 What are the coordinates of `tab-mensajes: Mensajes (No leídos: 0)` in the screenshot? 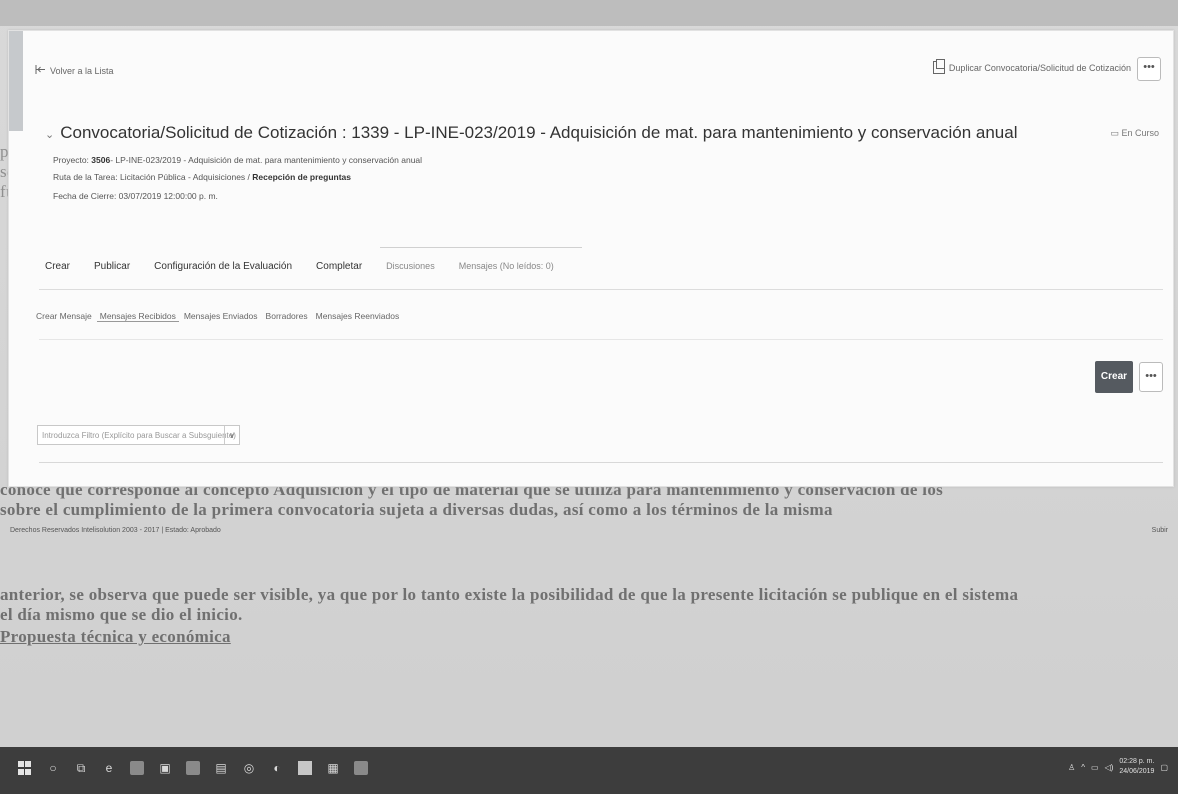 It's located at (506, 266).